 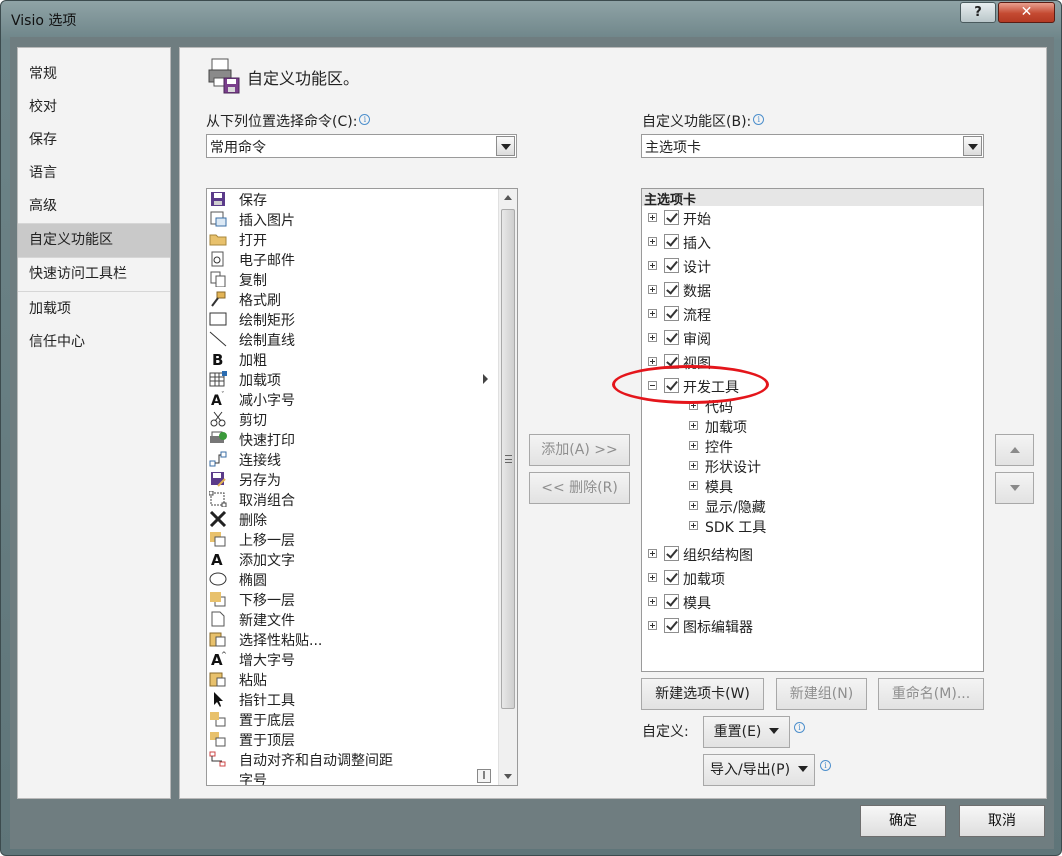 I want to click on choose-commands-dropdown: 常用命令, so click(x=361, y=146).